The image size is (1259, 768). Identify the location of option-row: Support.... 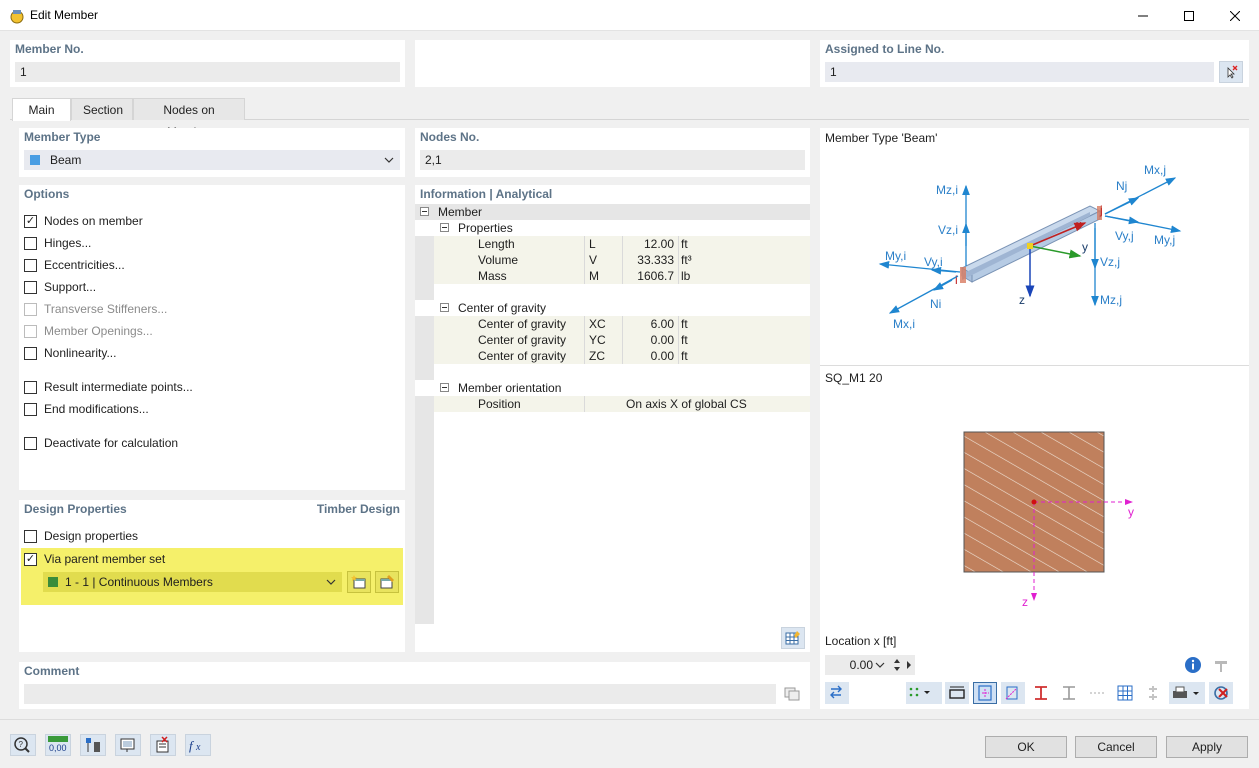
(60, 287).